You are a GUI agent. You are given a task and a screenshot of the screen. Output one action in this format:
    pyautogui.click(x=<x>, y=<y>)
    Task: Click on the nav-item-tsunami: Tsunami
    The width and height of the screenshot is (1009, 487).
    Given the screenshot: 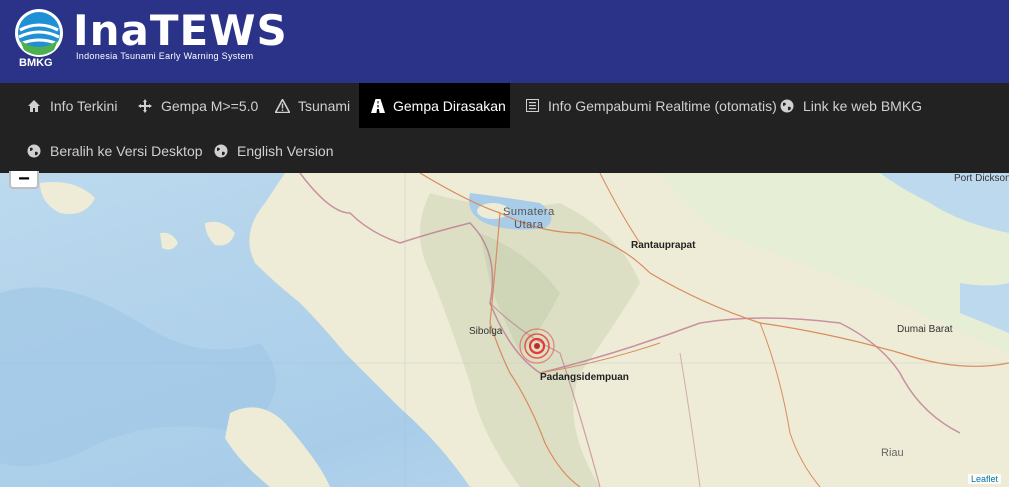 What is the action you would take?
    pyautogui.click(x=313, y=105)
    